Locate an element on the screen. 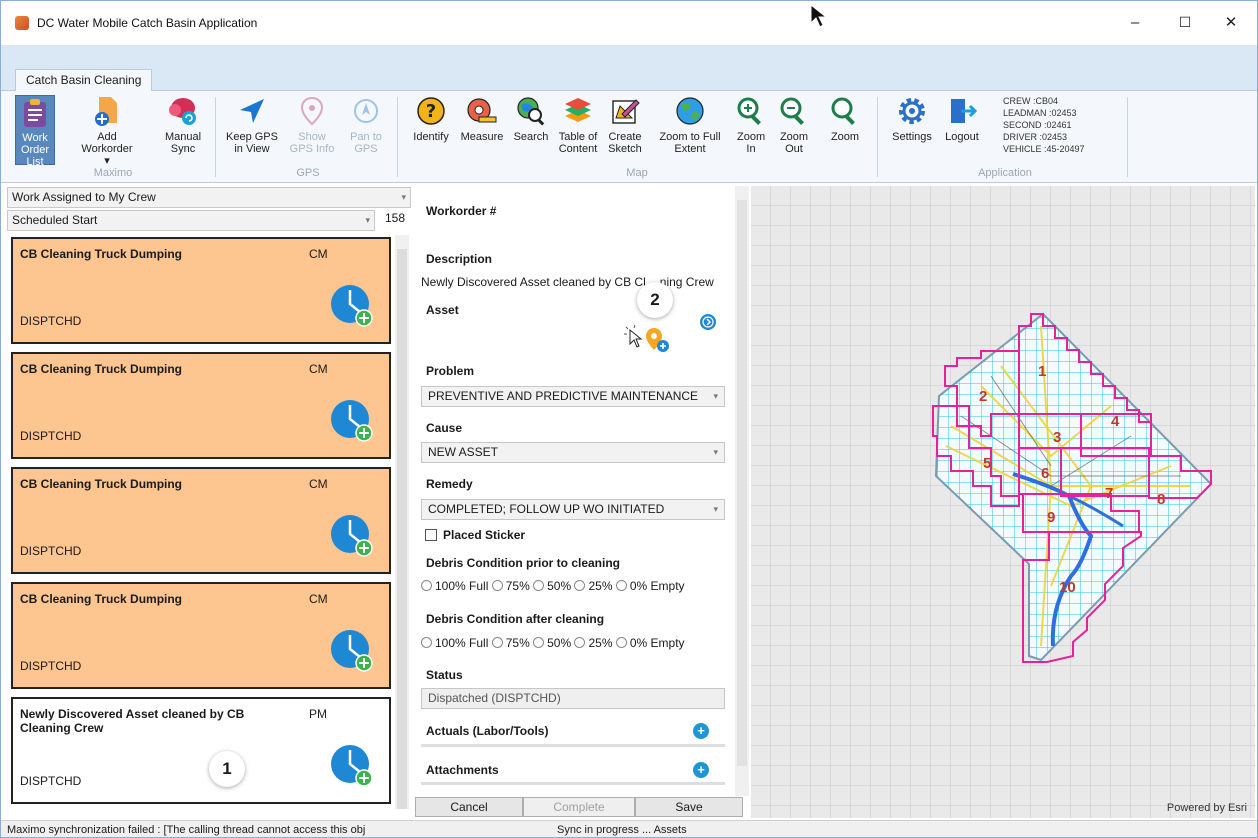 The height and width of the screenshot is (838, 1258). workorder-list-scrollbar is located at coordinates (402, 522).